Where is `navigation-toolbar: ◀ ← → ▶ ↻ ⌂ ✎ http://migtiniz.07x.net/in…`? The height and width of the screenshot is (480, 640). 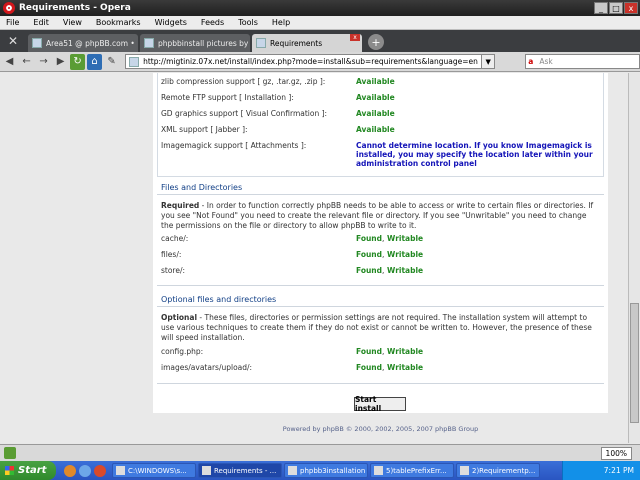
navigation-toolbar: ◀ ← → ▶ ↻ ⌂ ✎ http://migtiniz.07x.net/in… is located at coordinates (320, 62).